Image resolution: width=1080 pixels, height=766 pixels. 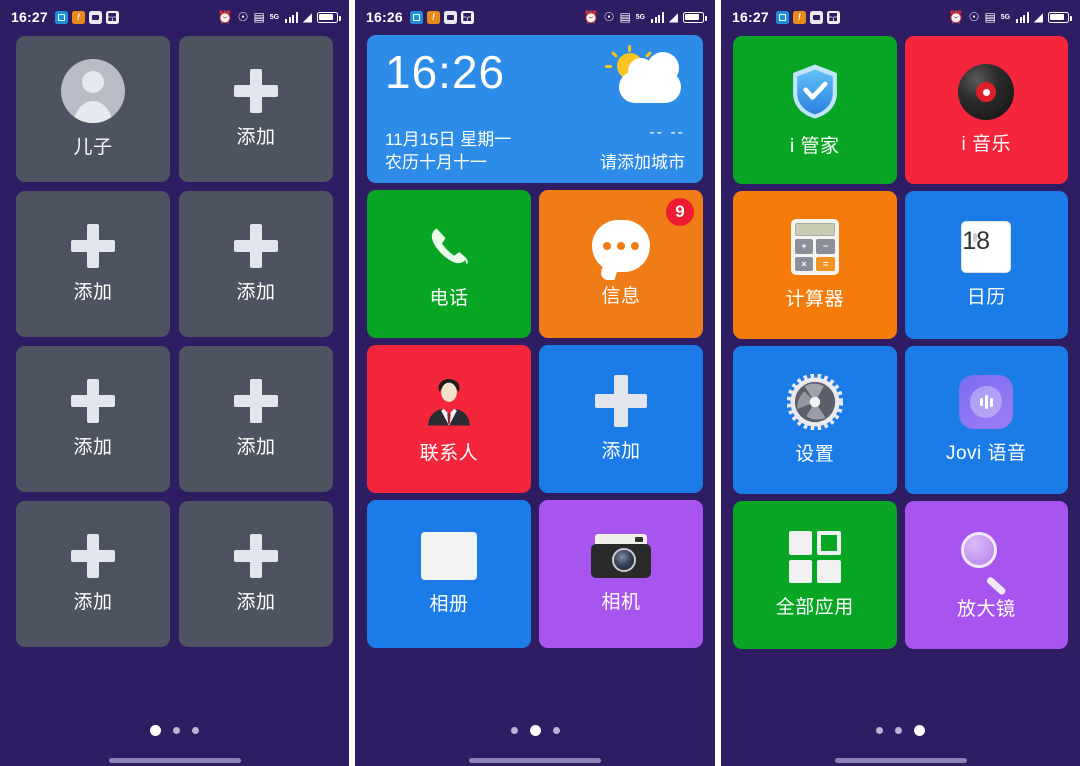 What do you see at coordinates (815, 92) in the screenshot?
I see `shield-check-icon` at bounding box center [815, 92].